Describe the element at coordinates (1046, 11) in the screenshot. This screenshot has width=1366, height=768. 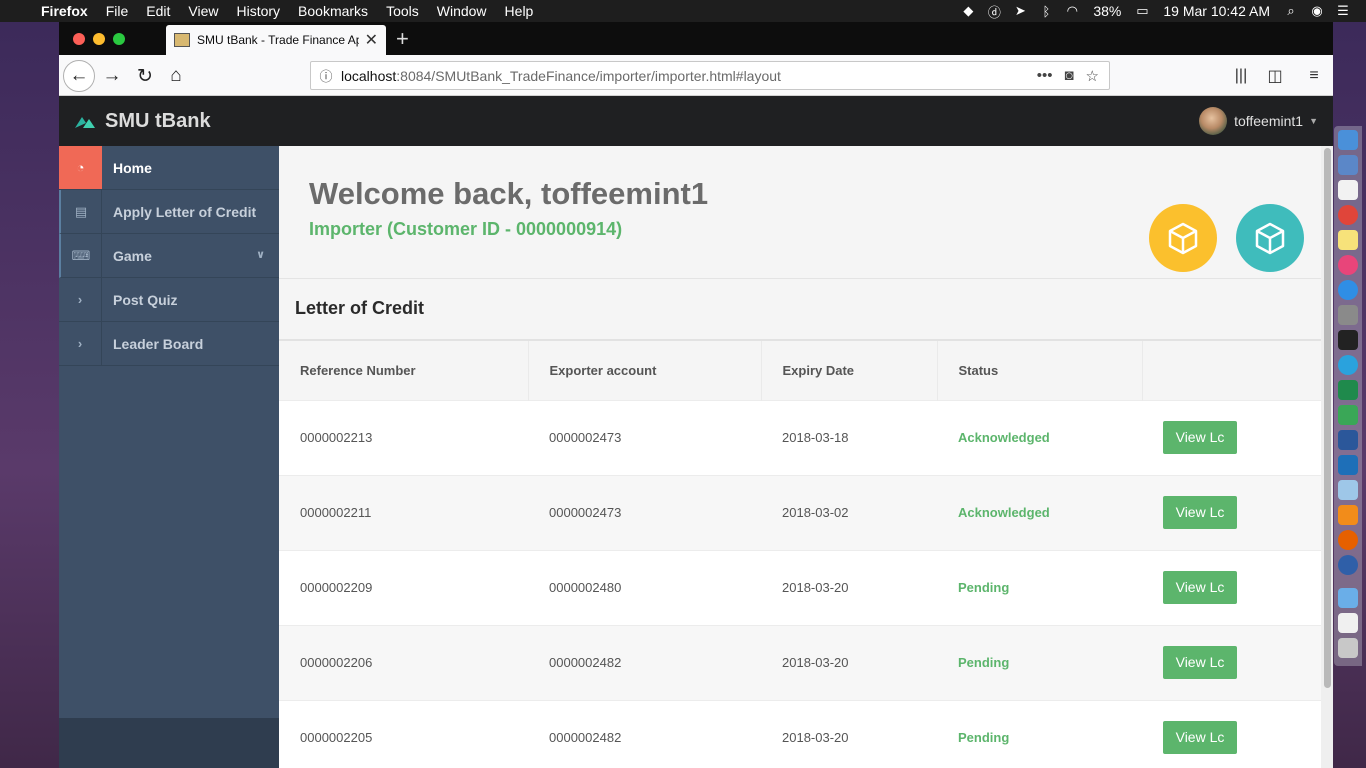
I see `bluetooth-icon: ᛒ` at that location.